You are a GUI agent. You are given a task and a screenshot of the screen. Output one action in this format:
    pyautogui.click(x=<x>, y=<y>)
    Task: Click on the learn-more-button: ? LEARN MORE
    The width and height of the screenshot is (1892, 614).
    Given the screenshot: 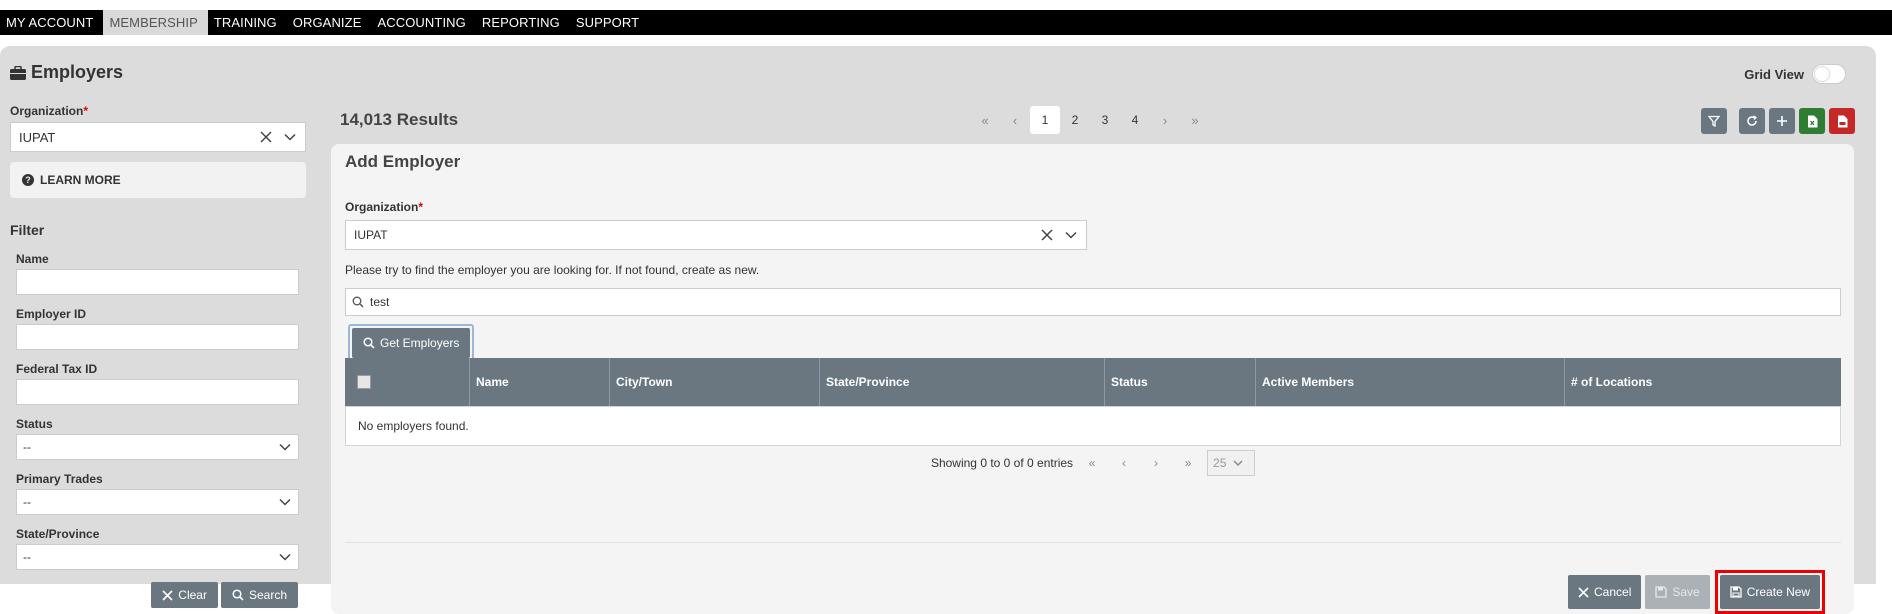 What is the action you would take?
    pyautogui.click(x=158, y=180)
    